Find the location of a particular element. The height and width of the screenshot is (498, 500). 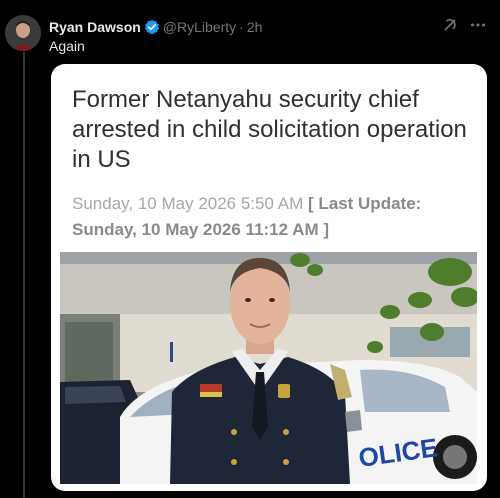

verified-badge-icon is located at coordinates (152, 27).